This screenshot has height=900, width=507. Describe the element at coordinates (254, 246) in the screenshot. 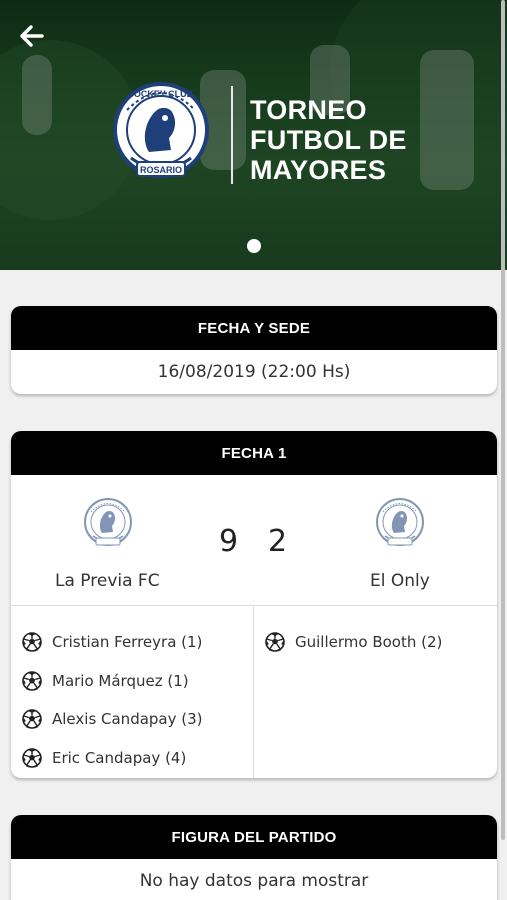

I see `carousel-dot` at that location.